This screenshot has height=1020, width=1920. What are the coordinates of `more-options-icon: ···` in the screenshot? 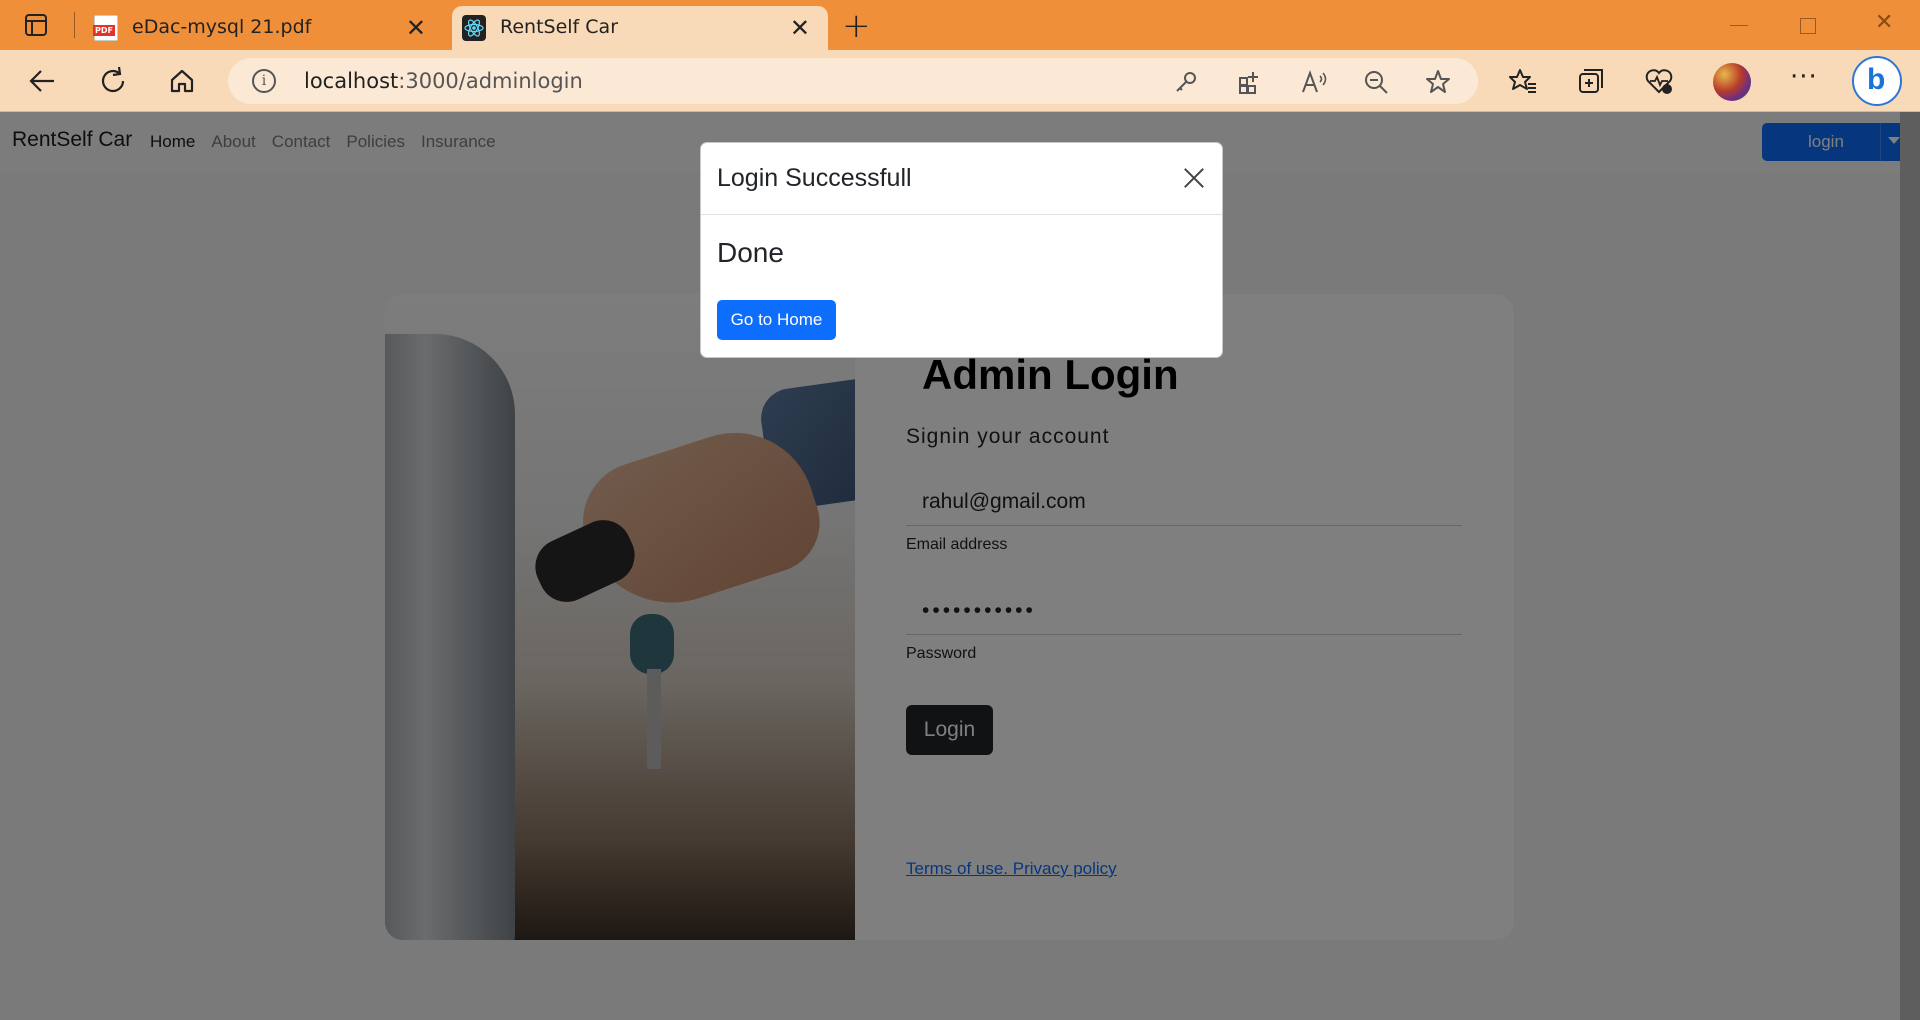 It's located at (1804, 77).